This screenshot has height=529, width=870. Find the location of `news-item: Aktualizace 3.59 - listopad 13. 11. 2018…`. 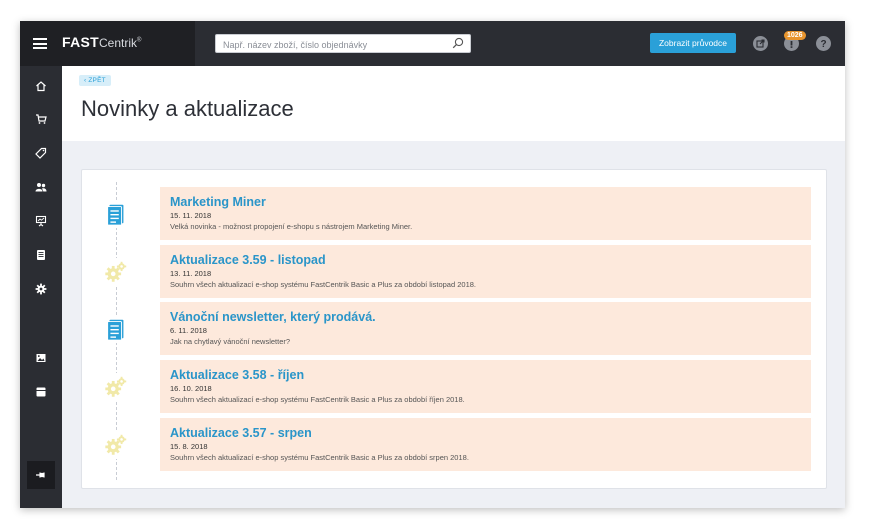

news-item: Aktualizace 3.59 - listopad 13. 11. 2018… is located at coordinates (485, 271).